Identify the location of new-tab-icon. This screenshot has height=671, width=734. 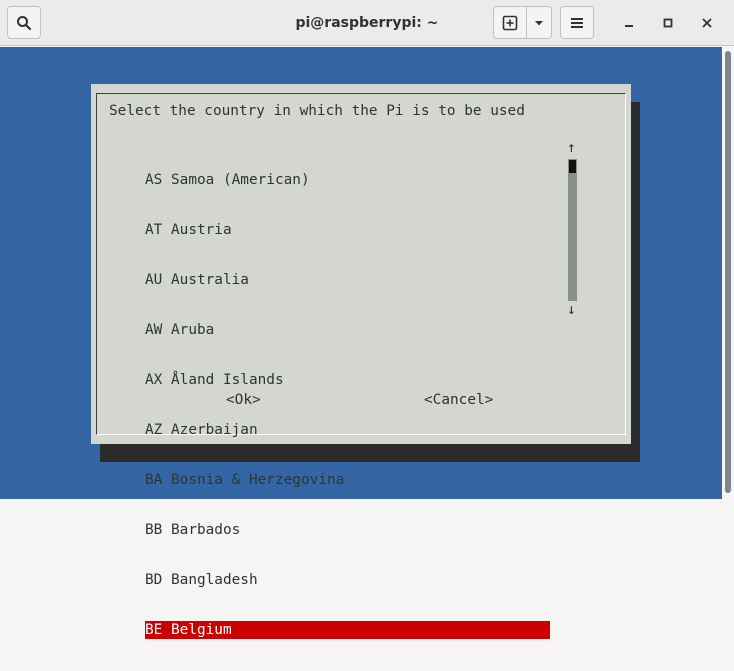
(510, 22).